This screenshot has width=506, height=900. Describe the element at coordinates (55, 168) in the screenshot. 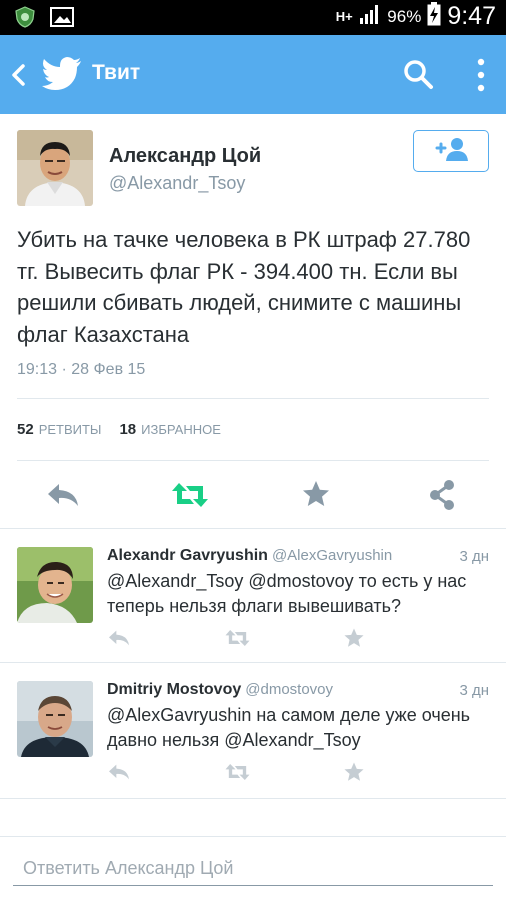

I see `author-avatar` at that location.